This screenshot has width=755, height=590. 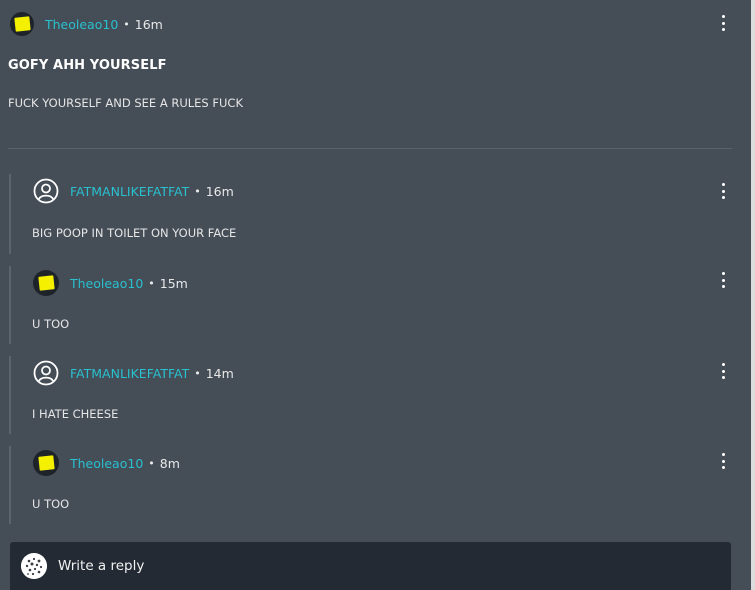 I want to click on post-divider, so click(x=370, y=148).